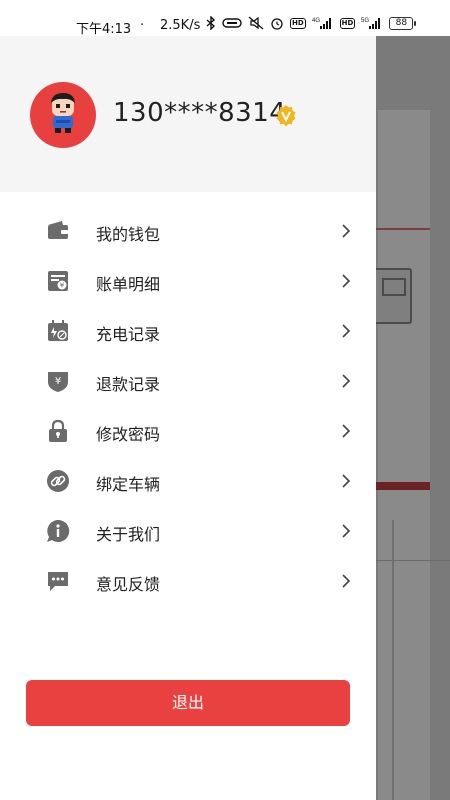  What do you see at coordinates (58, 531) in the screenshot?
I see `info-icon` at bounding box center [58, 531].